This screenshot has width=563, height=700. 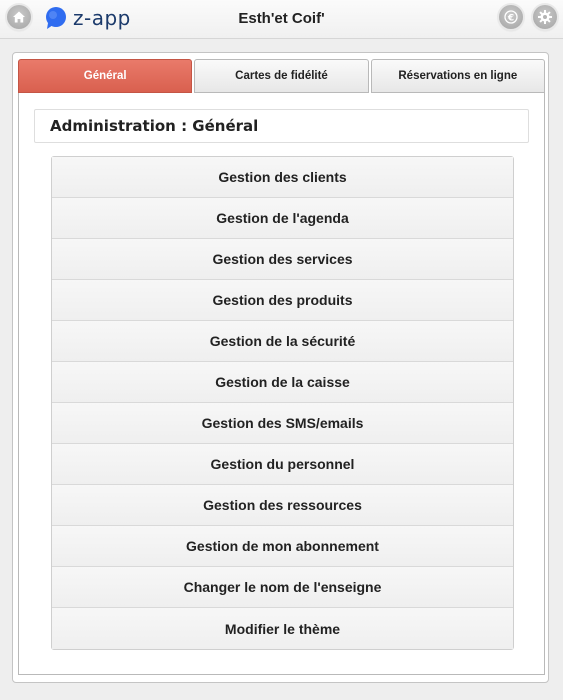 I want to click on menu-item-products: Gestion des produits, so click(x=282, y=300).